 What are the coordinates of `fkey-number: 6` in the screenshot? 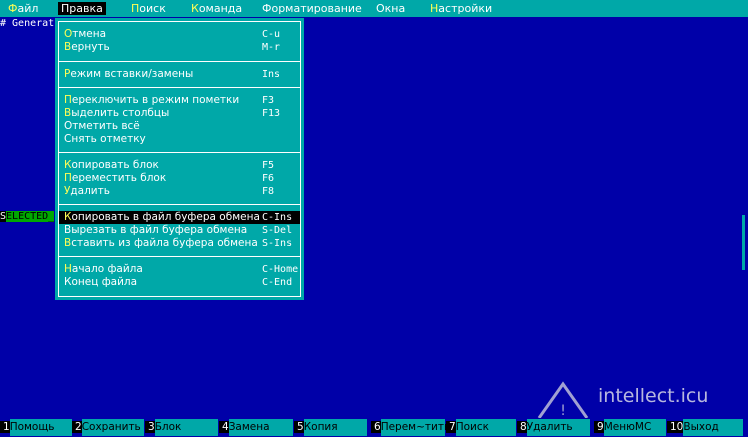 It's located at (376, 427).